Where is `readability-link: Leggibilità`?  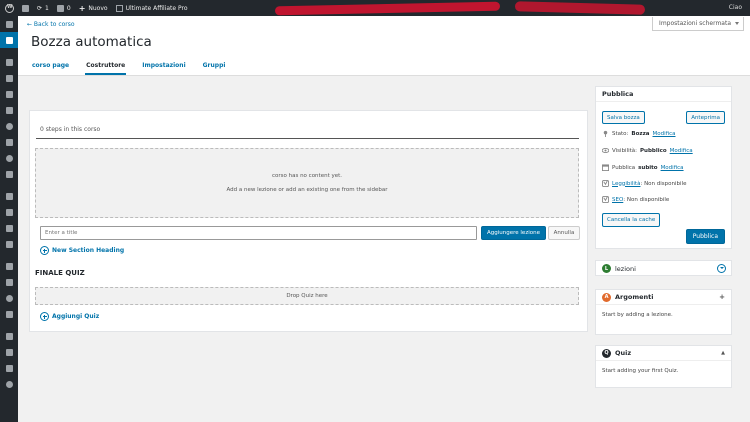
readability-link: Leggibilità is located at coordinates (626, 184).